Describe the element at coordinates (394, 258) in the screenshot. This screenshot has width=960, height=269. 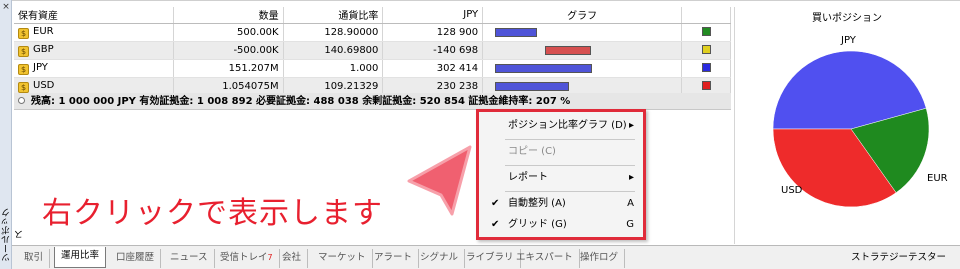
I see `tab-alerts: アラート` at that location.